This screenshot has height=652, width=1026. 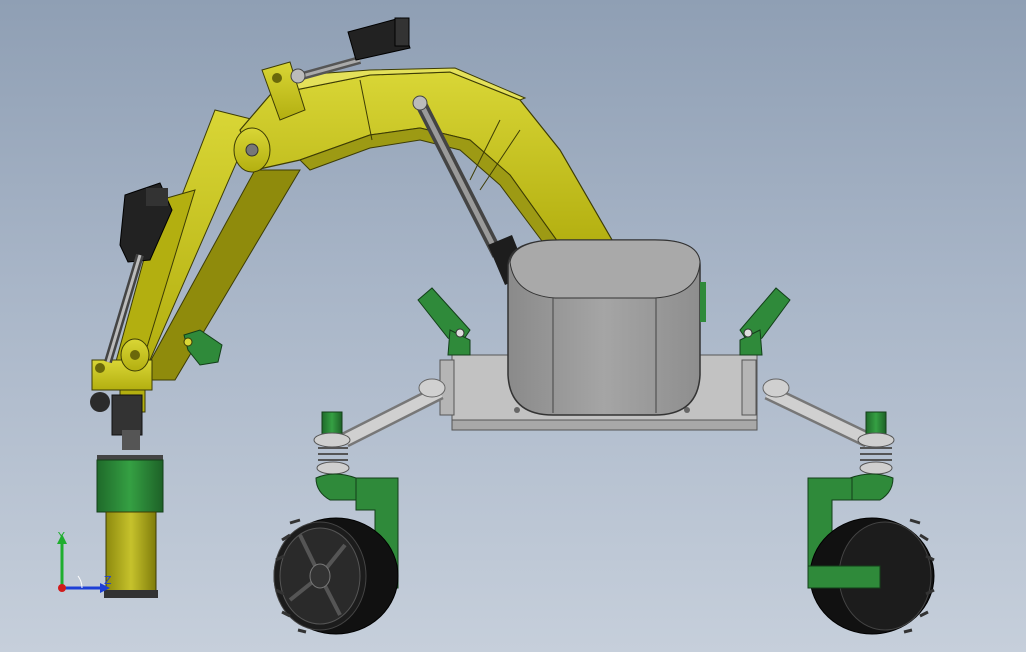 I want to click on x-axis-dot, so click(x=62, y=588).